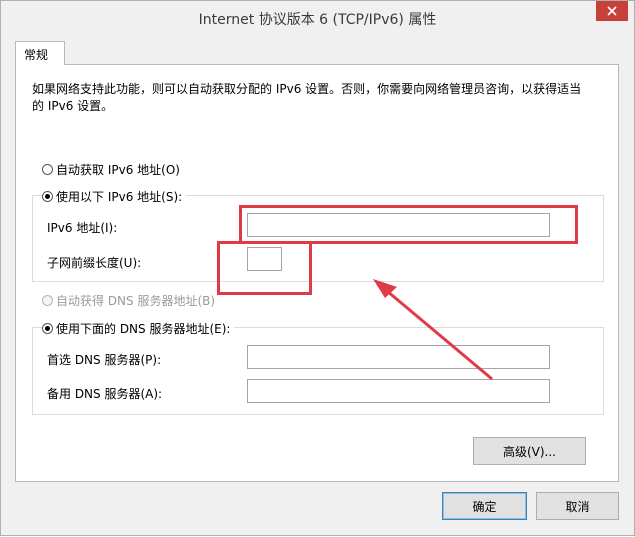 The image size is (635, 537). I want to click on window-title: Internet 协议版本 6 (TCP/IPv6) 属性, so click(317, 20).